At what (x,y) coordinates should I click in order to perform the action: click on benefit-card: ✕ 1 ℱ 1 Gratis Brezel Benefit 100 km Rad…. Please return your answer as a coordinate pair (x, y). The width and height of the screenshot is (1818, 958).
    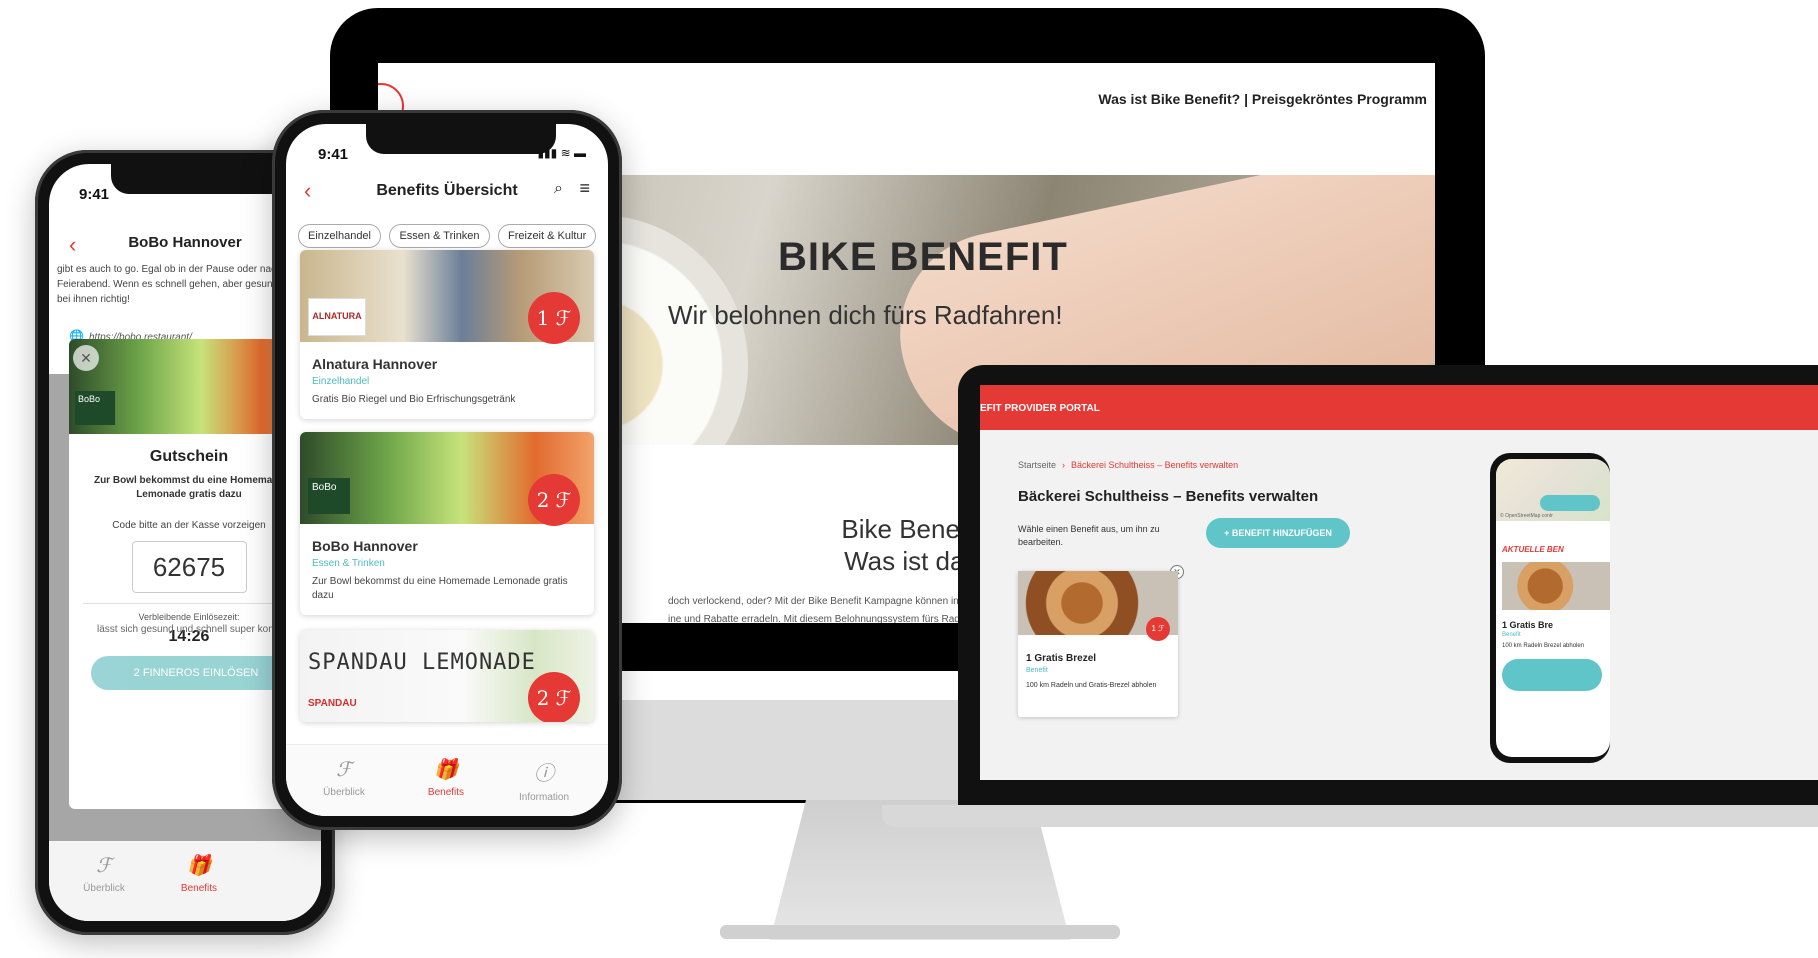
    Looking at the image, I should click on (1101, 641).